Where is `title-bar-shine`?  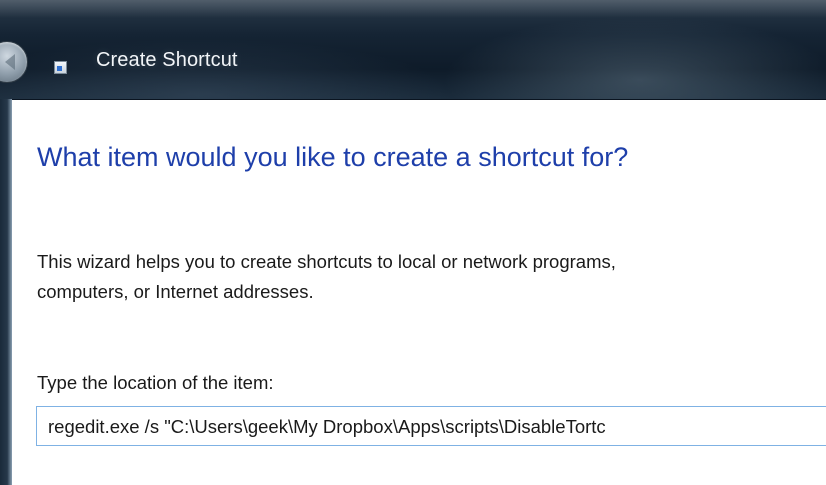
title-bar-shine is located at coordinates (413, 9).